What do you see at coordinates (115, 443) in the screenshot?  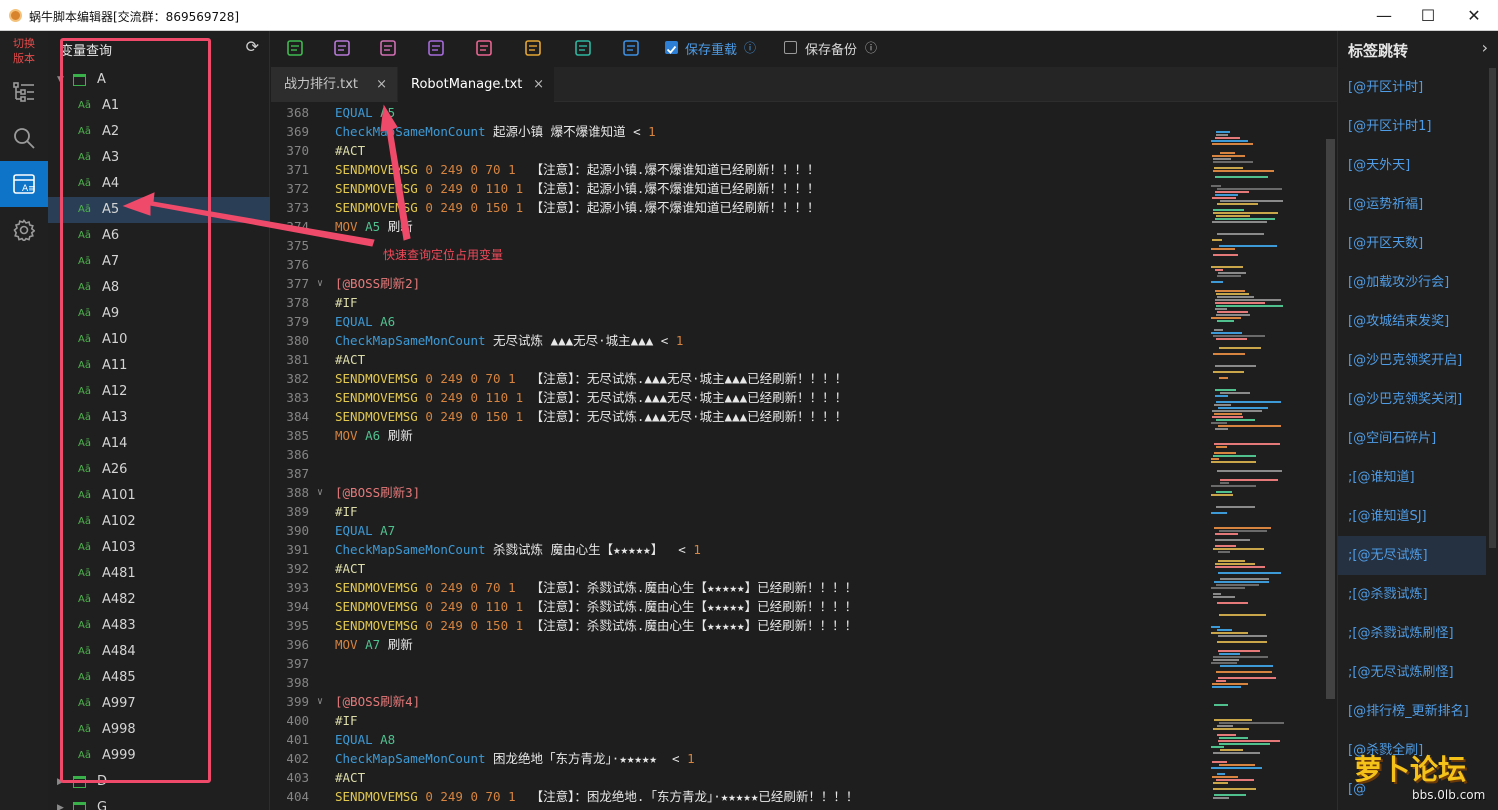 I see `variable-label: A14` at bounding box center [115, 443].